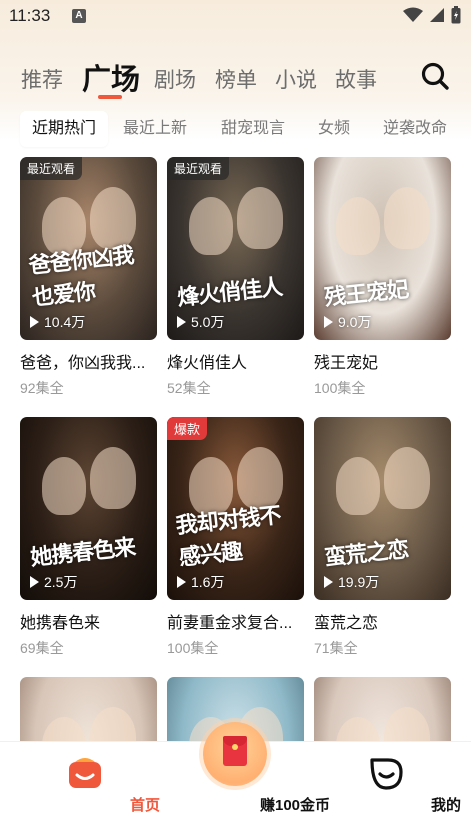 This screenshot has width=471, height=837. Describe the element at coordinates (42, 388) in the screenshot. I see `episode-count: 92集全` at that location.